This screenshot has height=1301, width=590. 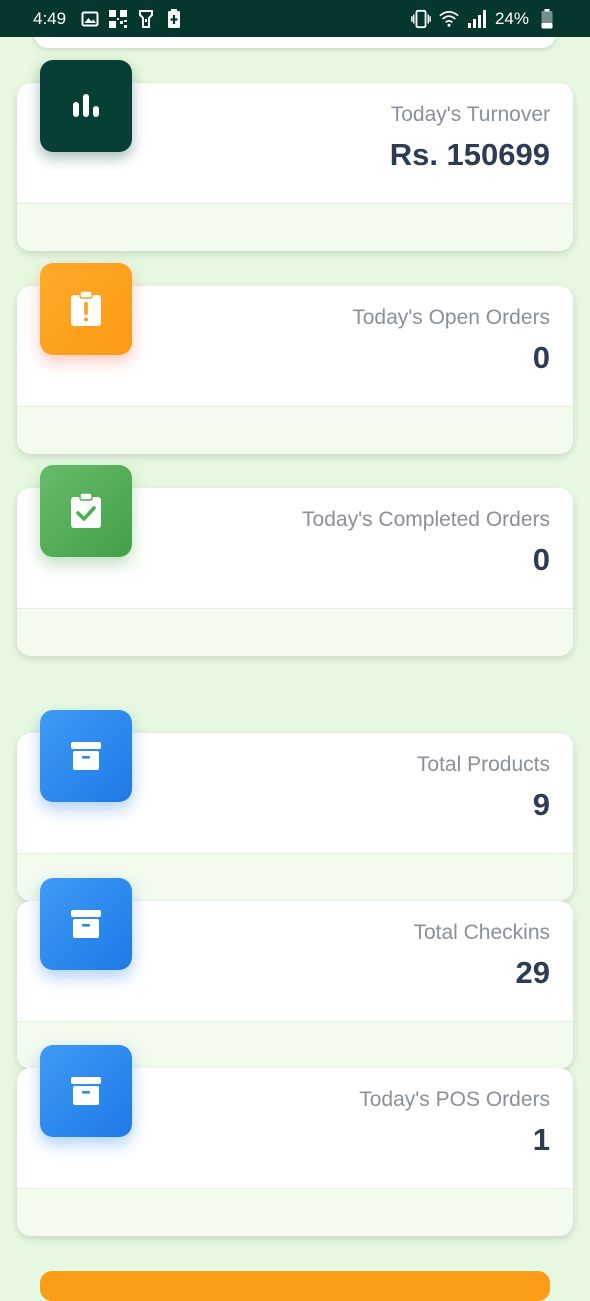 I want to click on stat-card-label: Today's POS Orders, so click(x=454, y=1099).